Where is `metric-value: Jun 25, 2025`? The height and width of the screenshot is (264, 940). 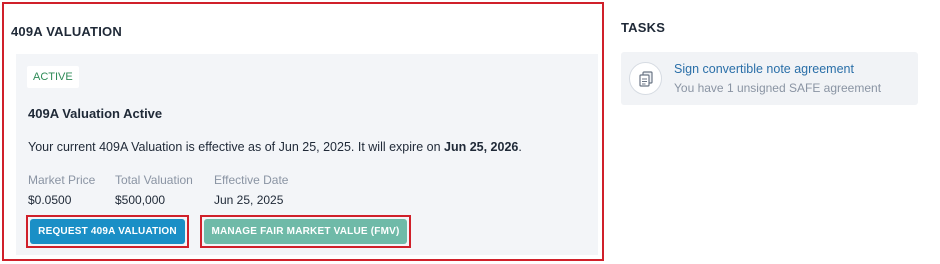
metric-value: Jun 25, 2025 is located at coordinates (249, 200).